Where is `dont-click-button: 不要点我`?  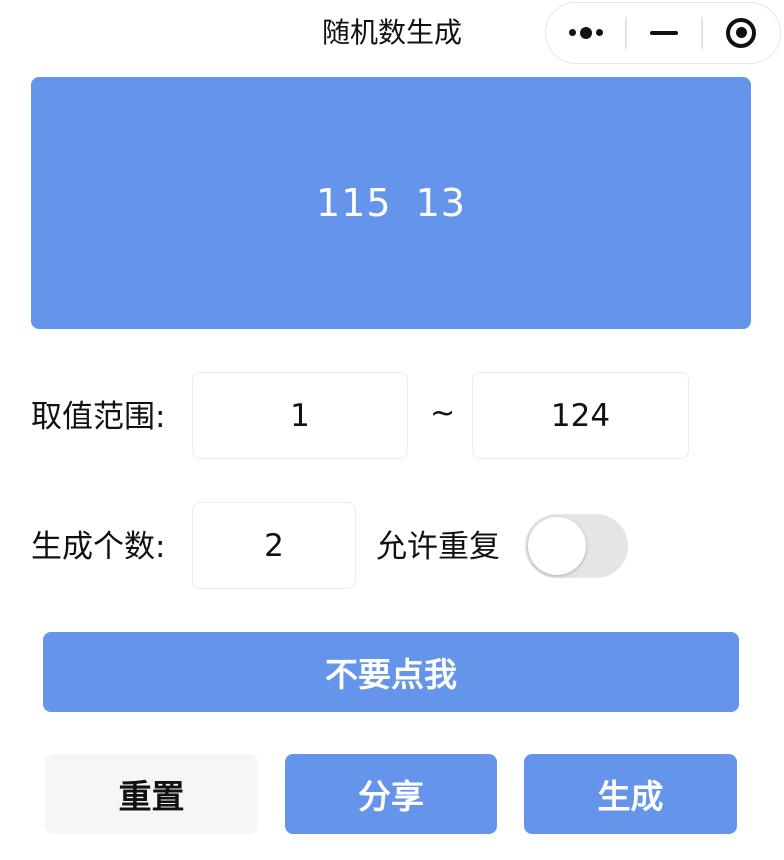
dont-click-button: 不要点我 is located at coordinates (391, 672).